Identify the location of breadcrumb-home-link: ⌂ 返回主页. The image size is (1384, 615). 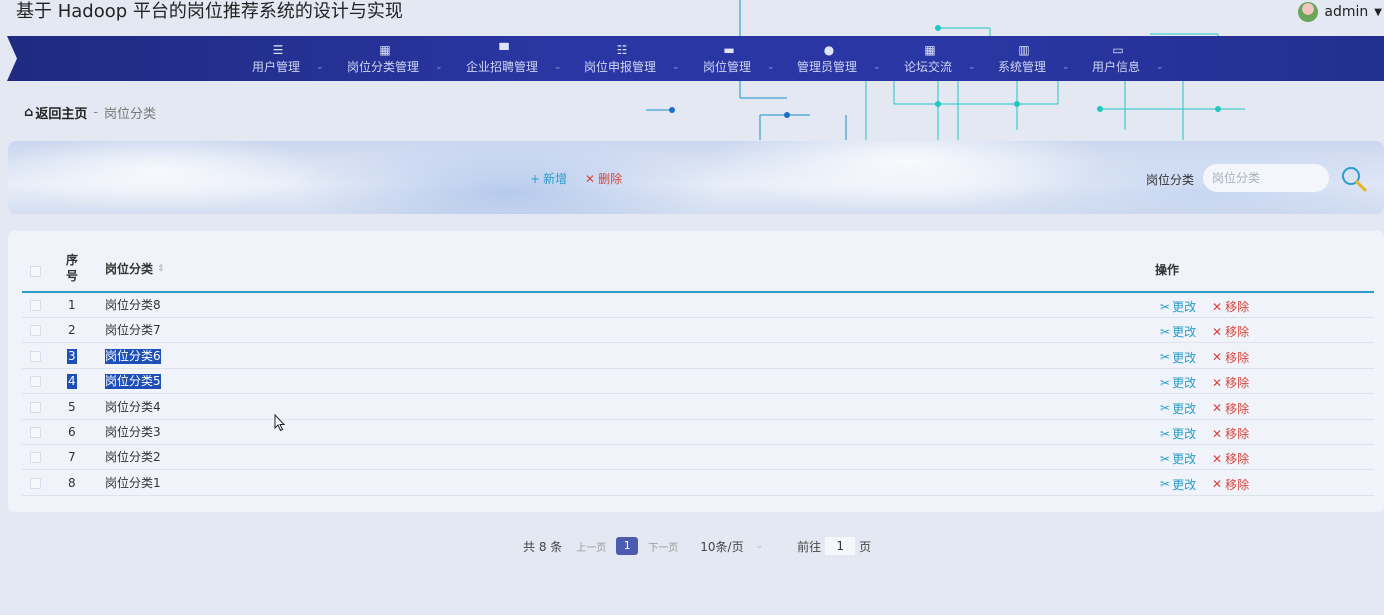
(55, 112).